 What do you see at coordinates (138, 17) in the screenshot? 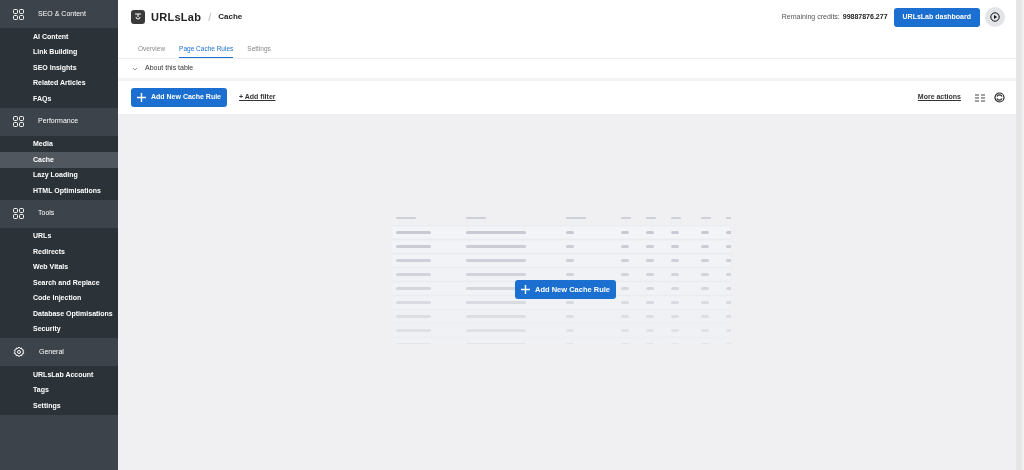
I see `logo-icon` at bounding box center [138, 17].